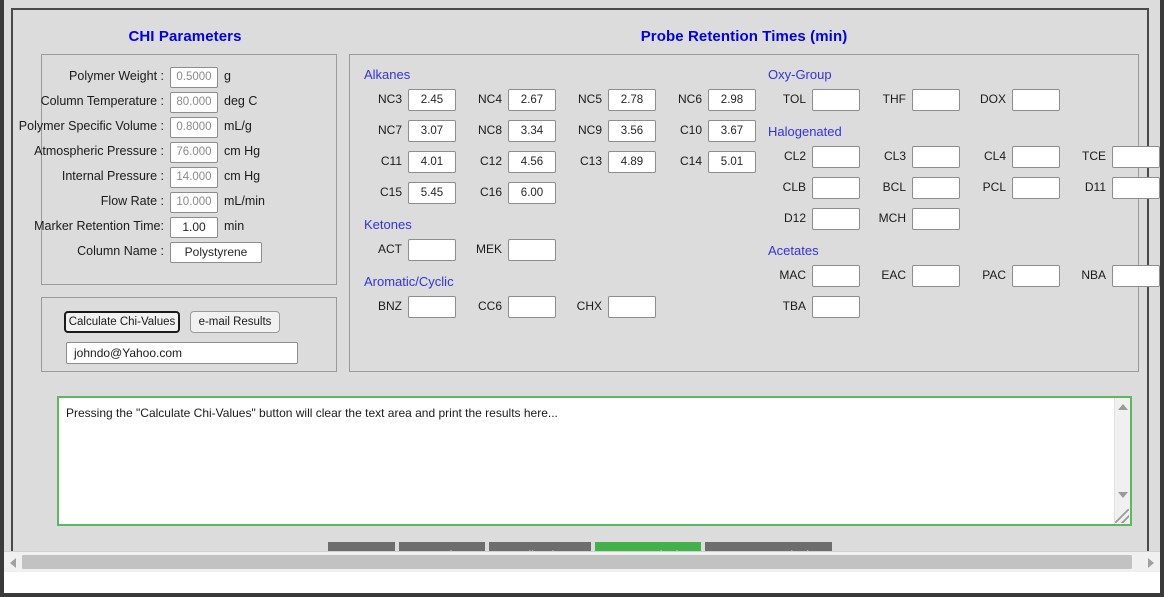  I want to click on resize-grip-icon, so click(1122, 516).